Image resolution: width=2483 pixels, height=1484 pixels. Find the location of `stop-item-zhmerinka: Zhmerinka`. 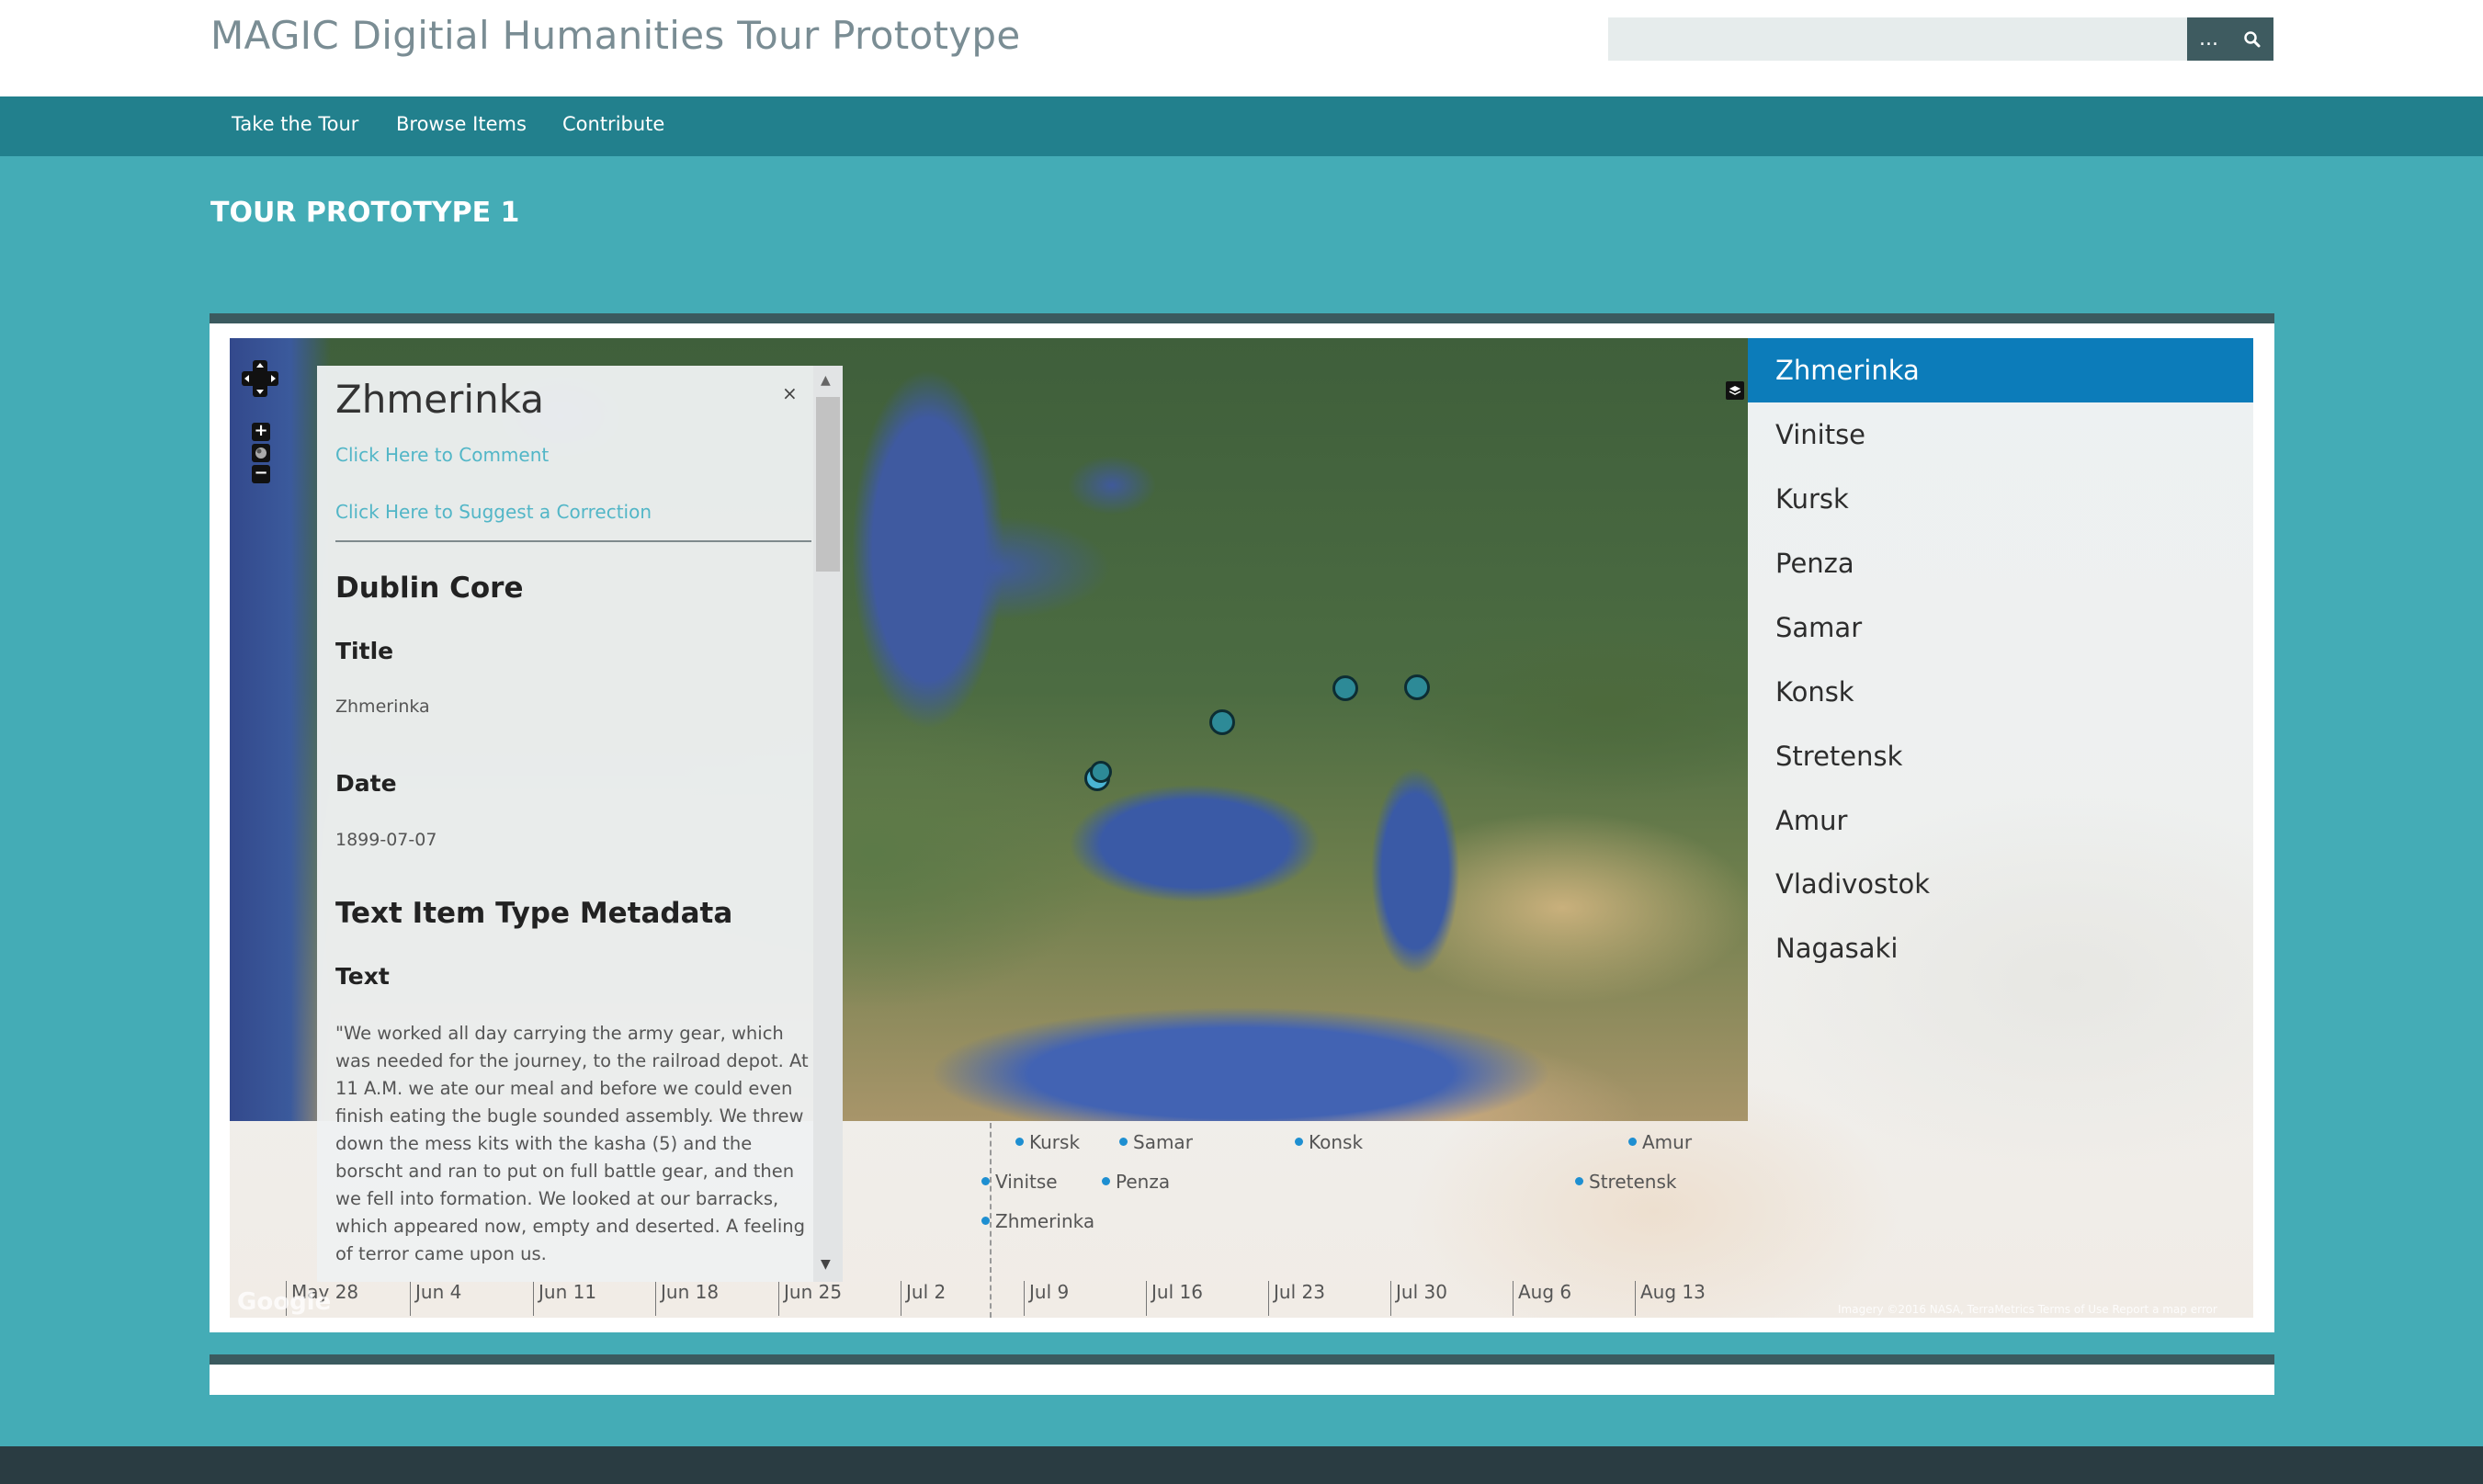

stop-item-zhmerinka: Zhmerinka is located at coordinates (2000, 370).